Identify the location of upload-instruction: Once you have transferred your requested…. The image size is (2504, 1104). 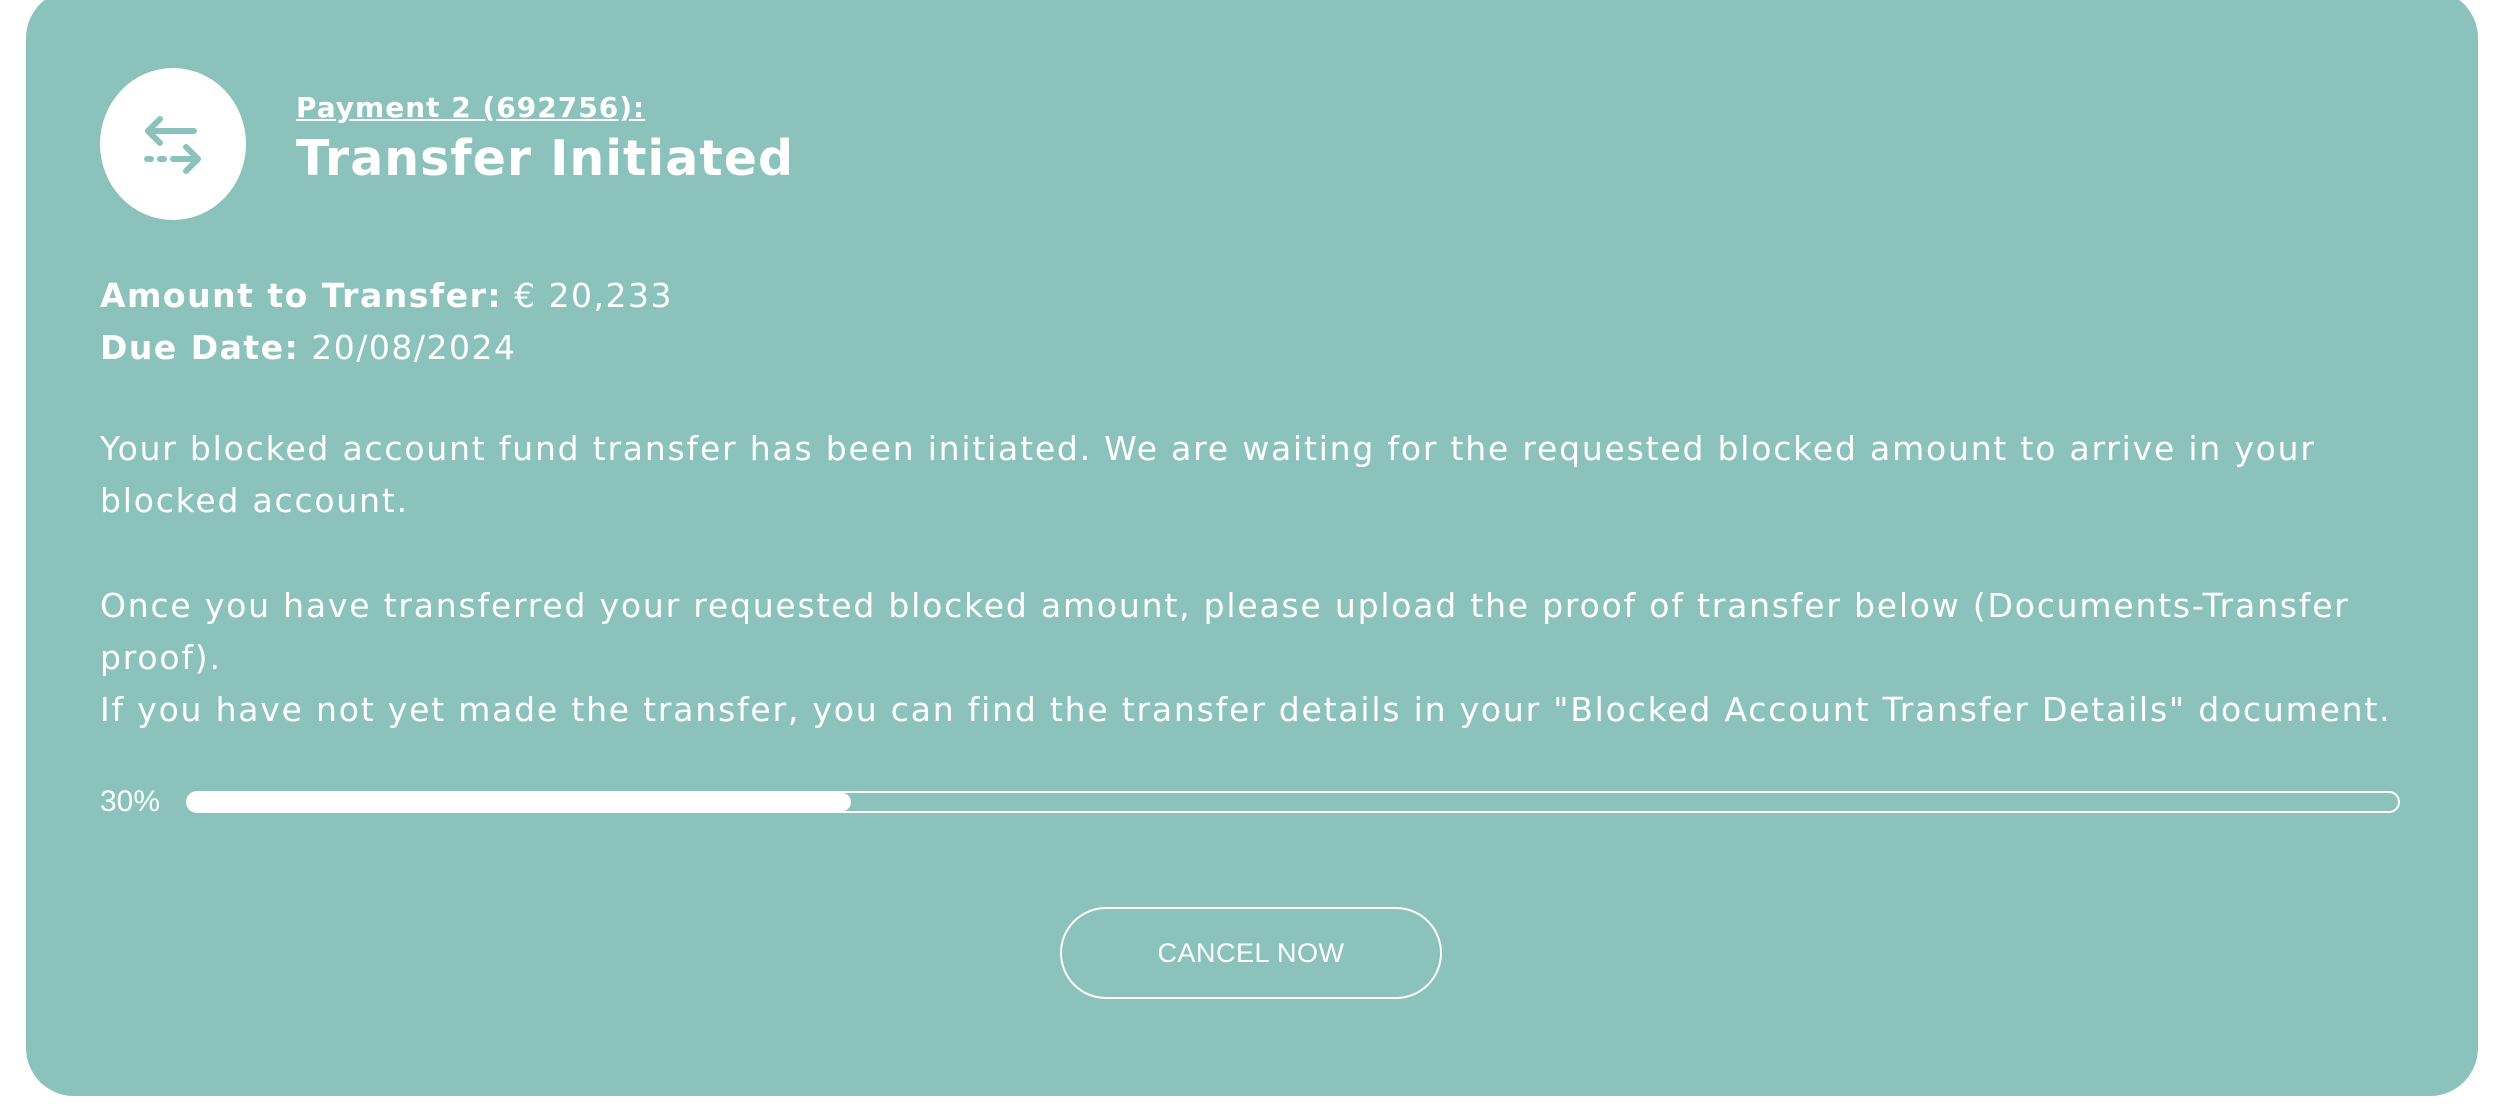
(1225, 631).